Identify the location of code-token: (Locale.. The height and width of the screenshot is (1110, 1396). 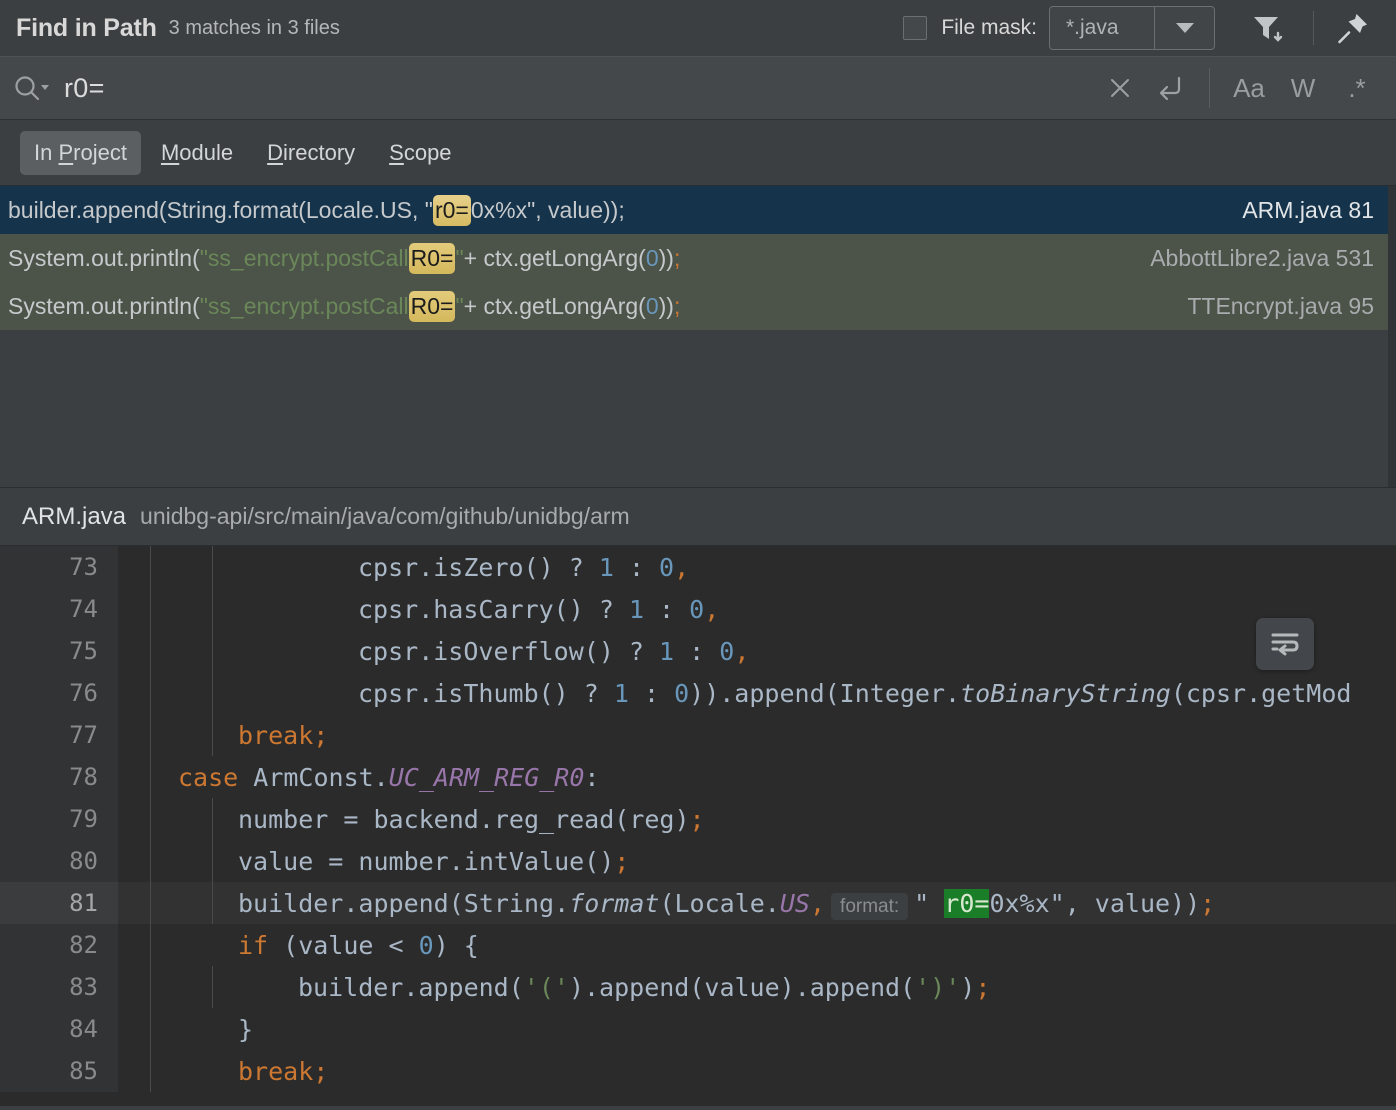
(719, 903).